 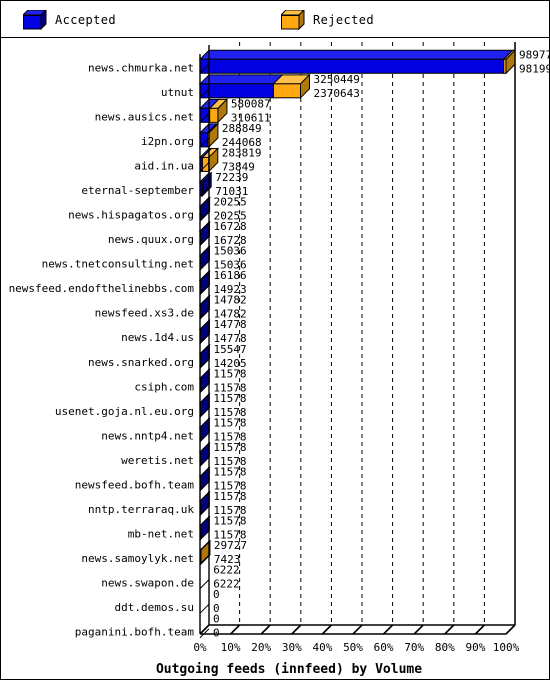 I want to click on bar-value-total: 580087, so click(x=251, y=103).